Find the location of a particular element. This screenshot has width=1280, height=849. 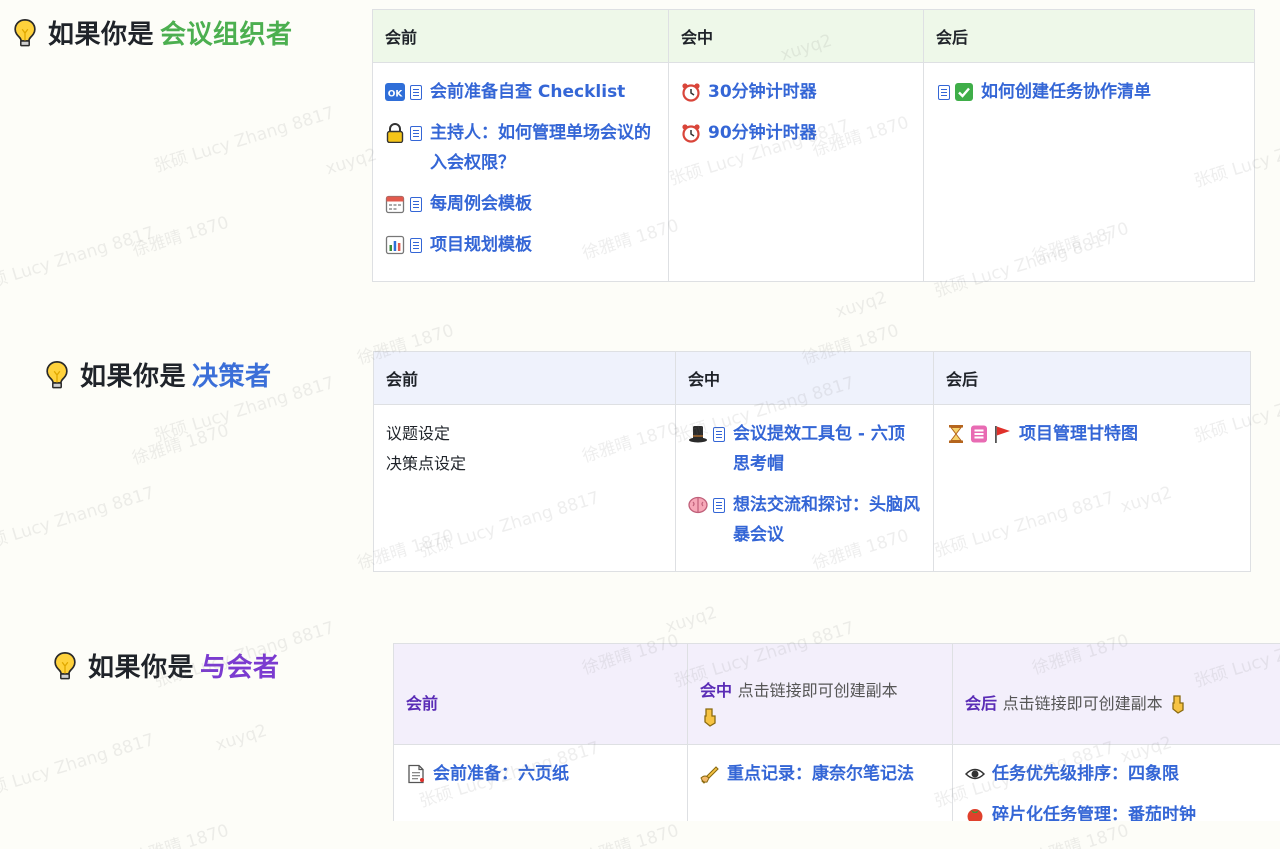

link-text: 会议提效工具包 - 六顶思考帽 is located at coordinates (819, 449).